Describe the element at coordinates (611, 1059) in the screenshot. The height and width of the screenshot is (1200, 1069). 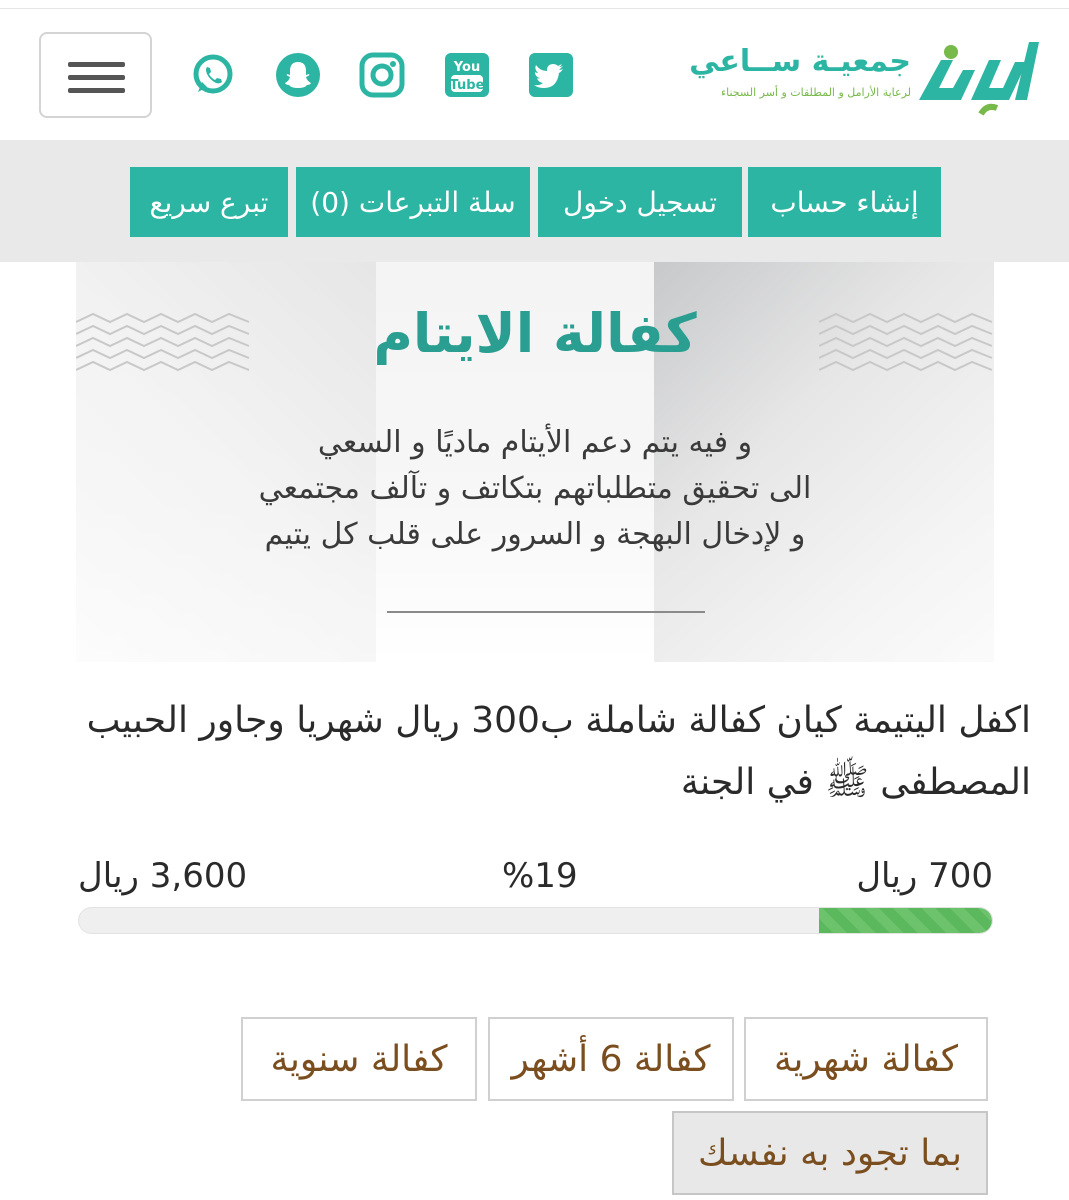
I see `six-month-sponsorship-option: كفالة 6 أشهر` at that location.